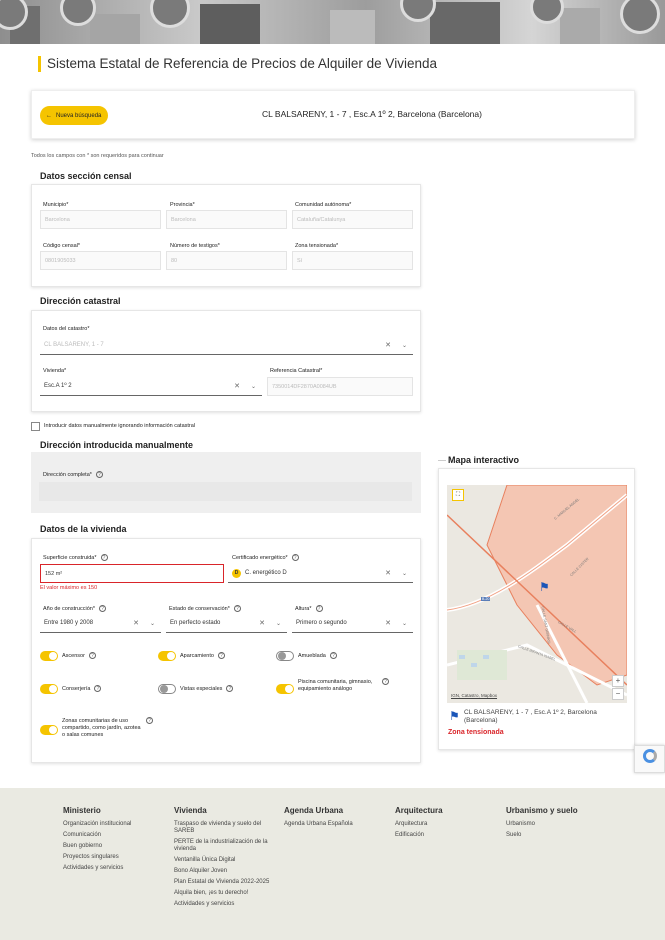 This screenshot has width=665, height=940. Describe the element at coordinates (317, 246) in the screenshot. I see `zona-tensionada-label: Zona tensionada*` at that location.